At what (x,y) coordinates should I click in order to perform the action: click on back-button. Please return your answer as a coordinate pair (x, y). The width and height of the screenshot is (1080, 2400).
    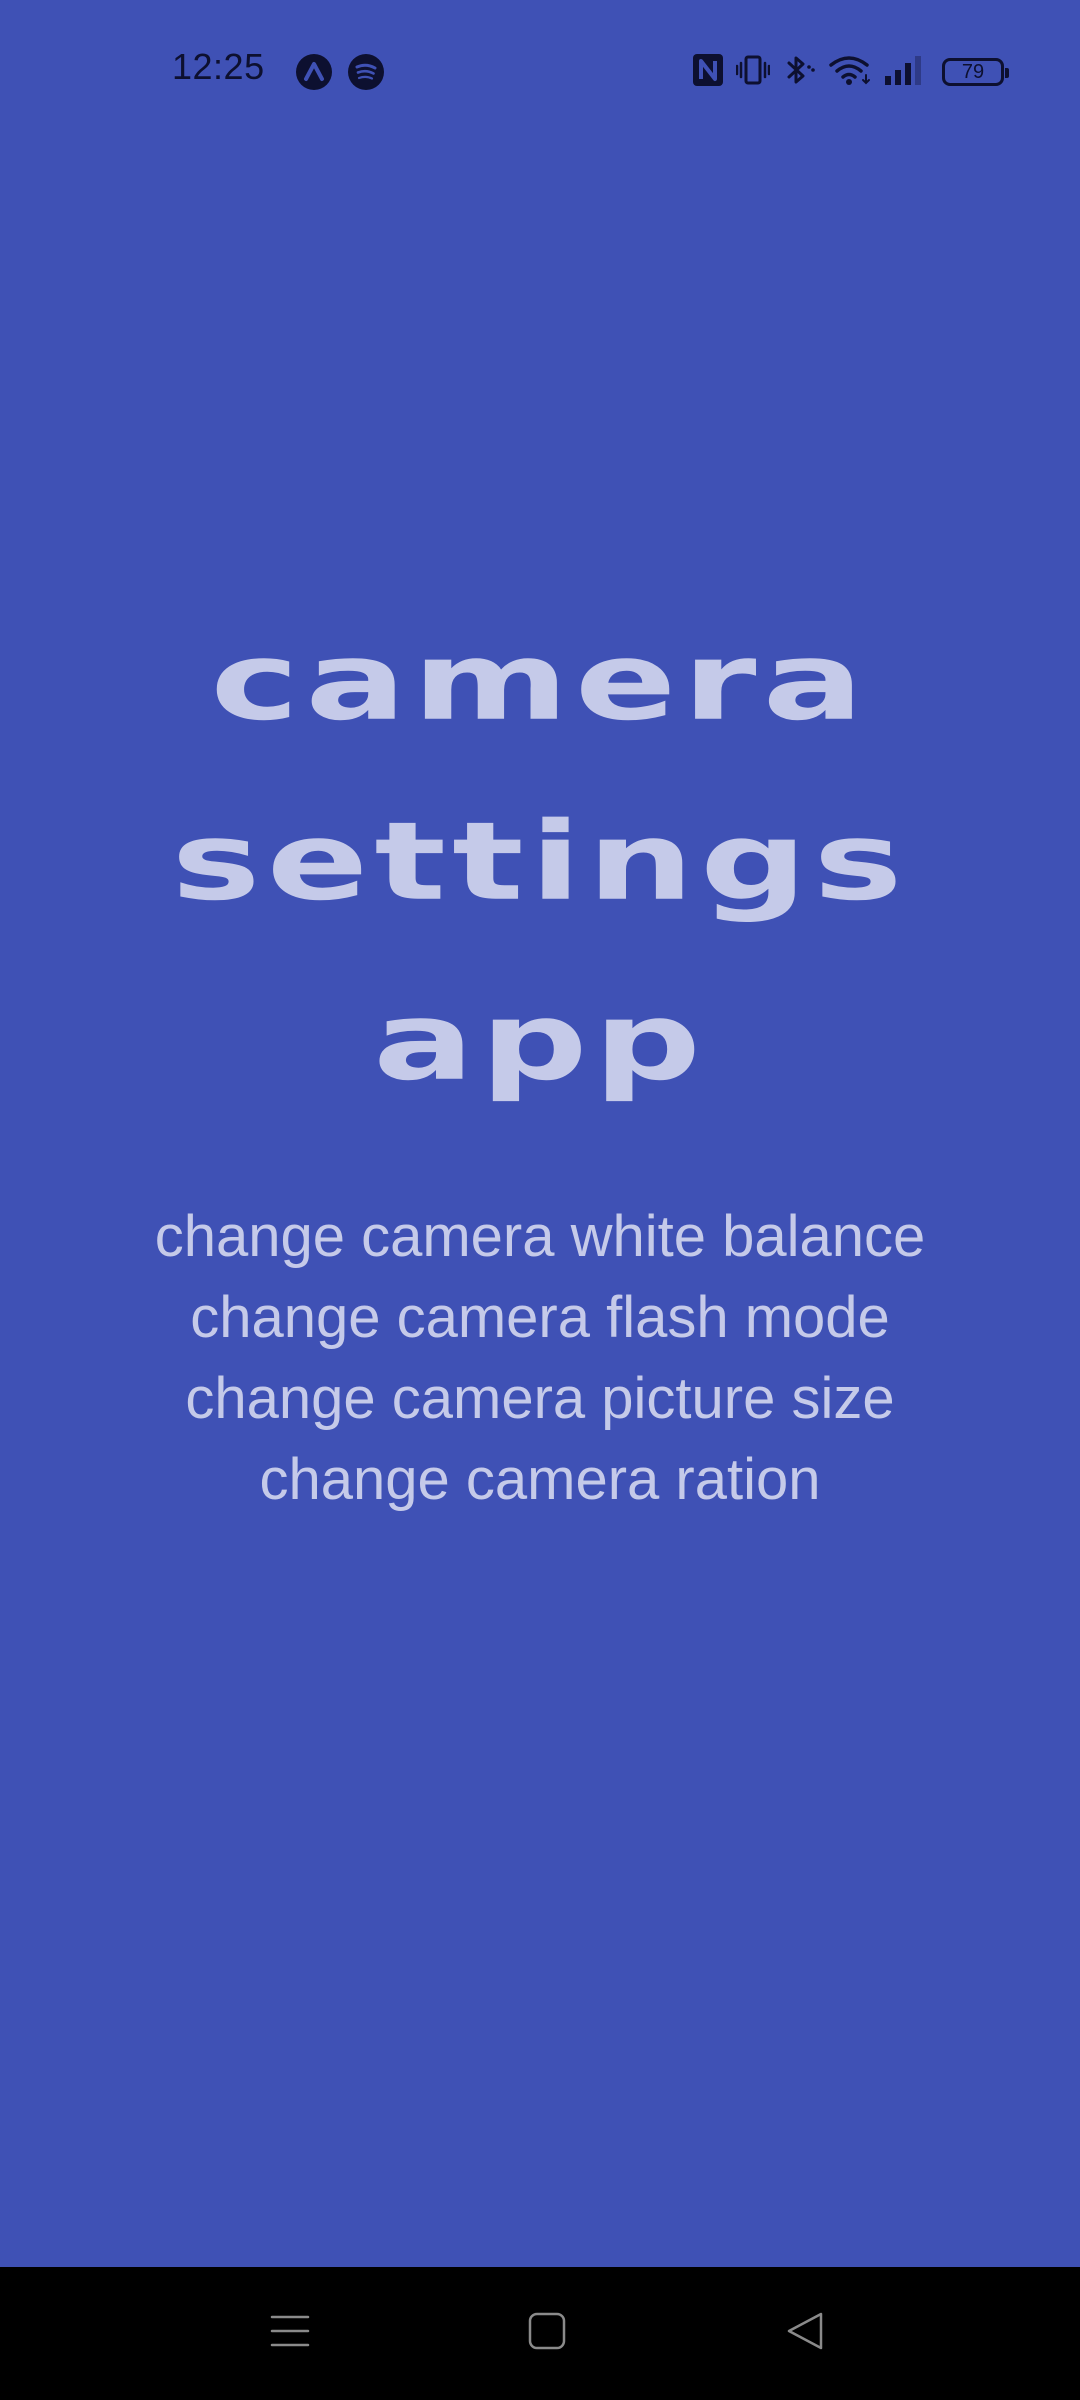
    Looking at the image, I should click on (805, 2333).